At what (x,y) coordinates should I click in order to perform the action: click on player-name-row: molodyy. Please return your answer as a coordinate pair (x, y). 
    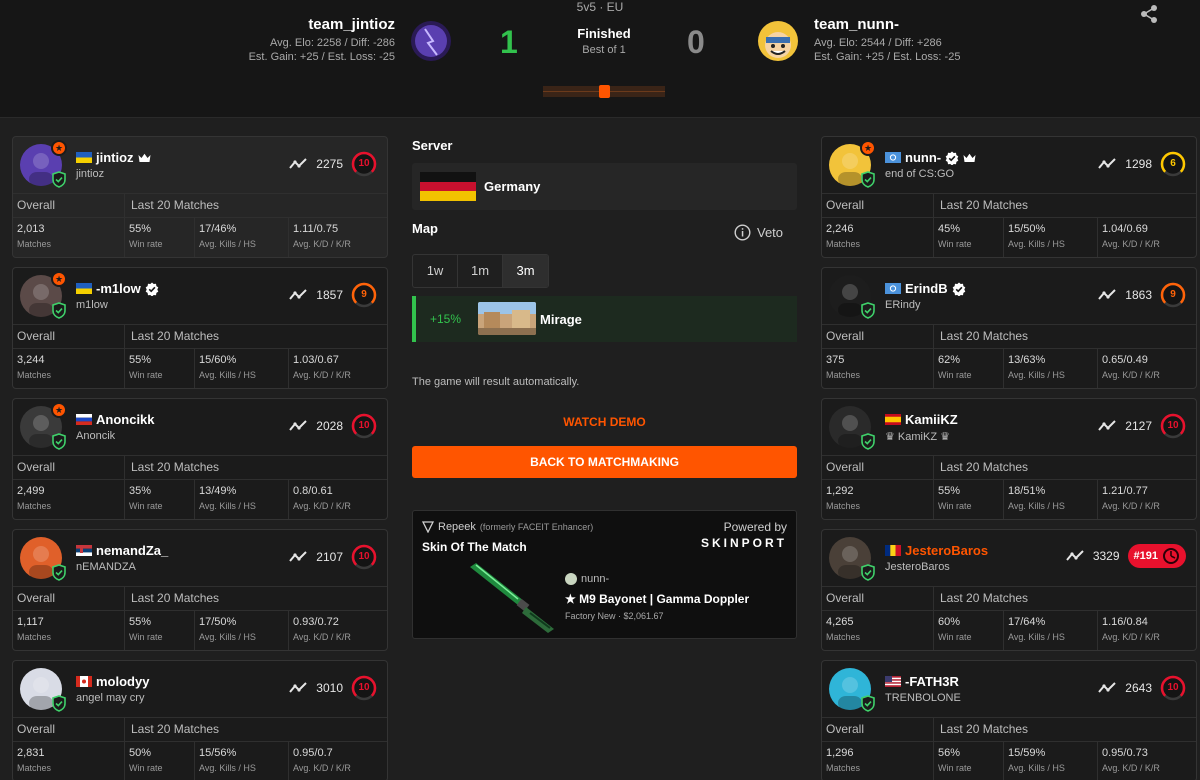
    Looking at the image, I should click on (112, 681).